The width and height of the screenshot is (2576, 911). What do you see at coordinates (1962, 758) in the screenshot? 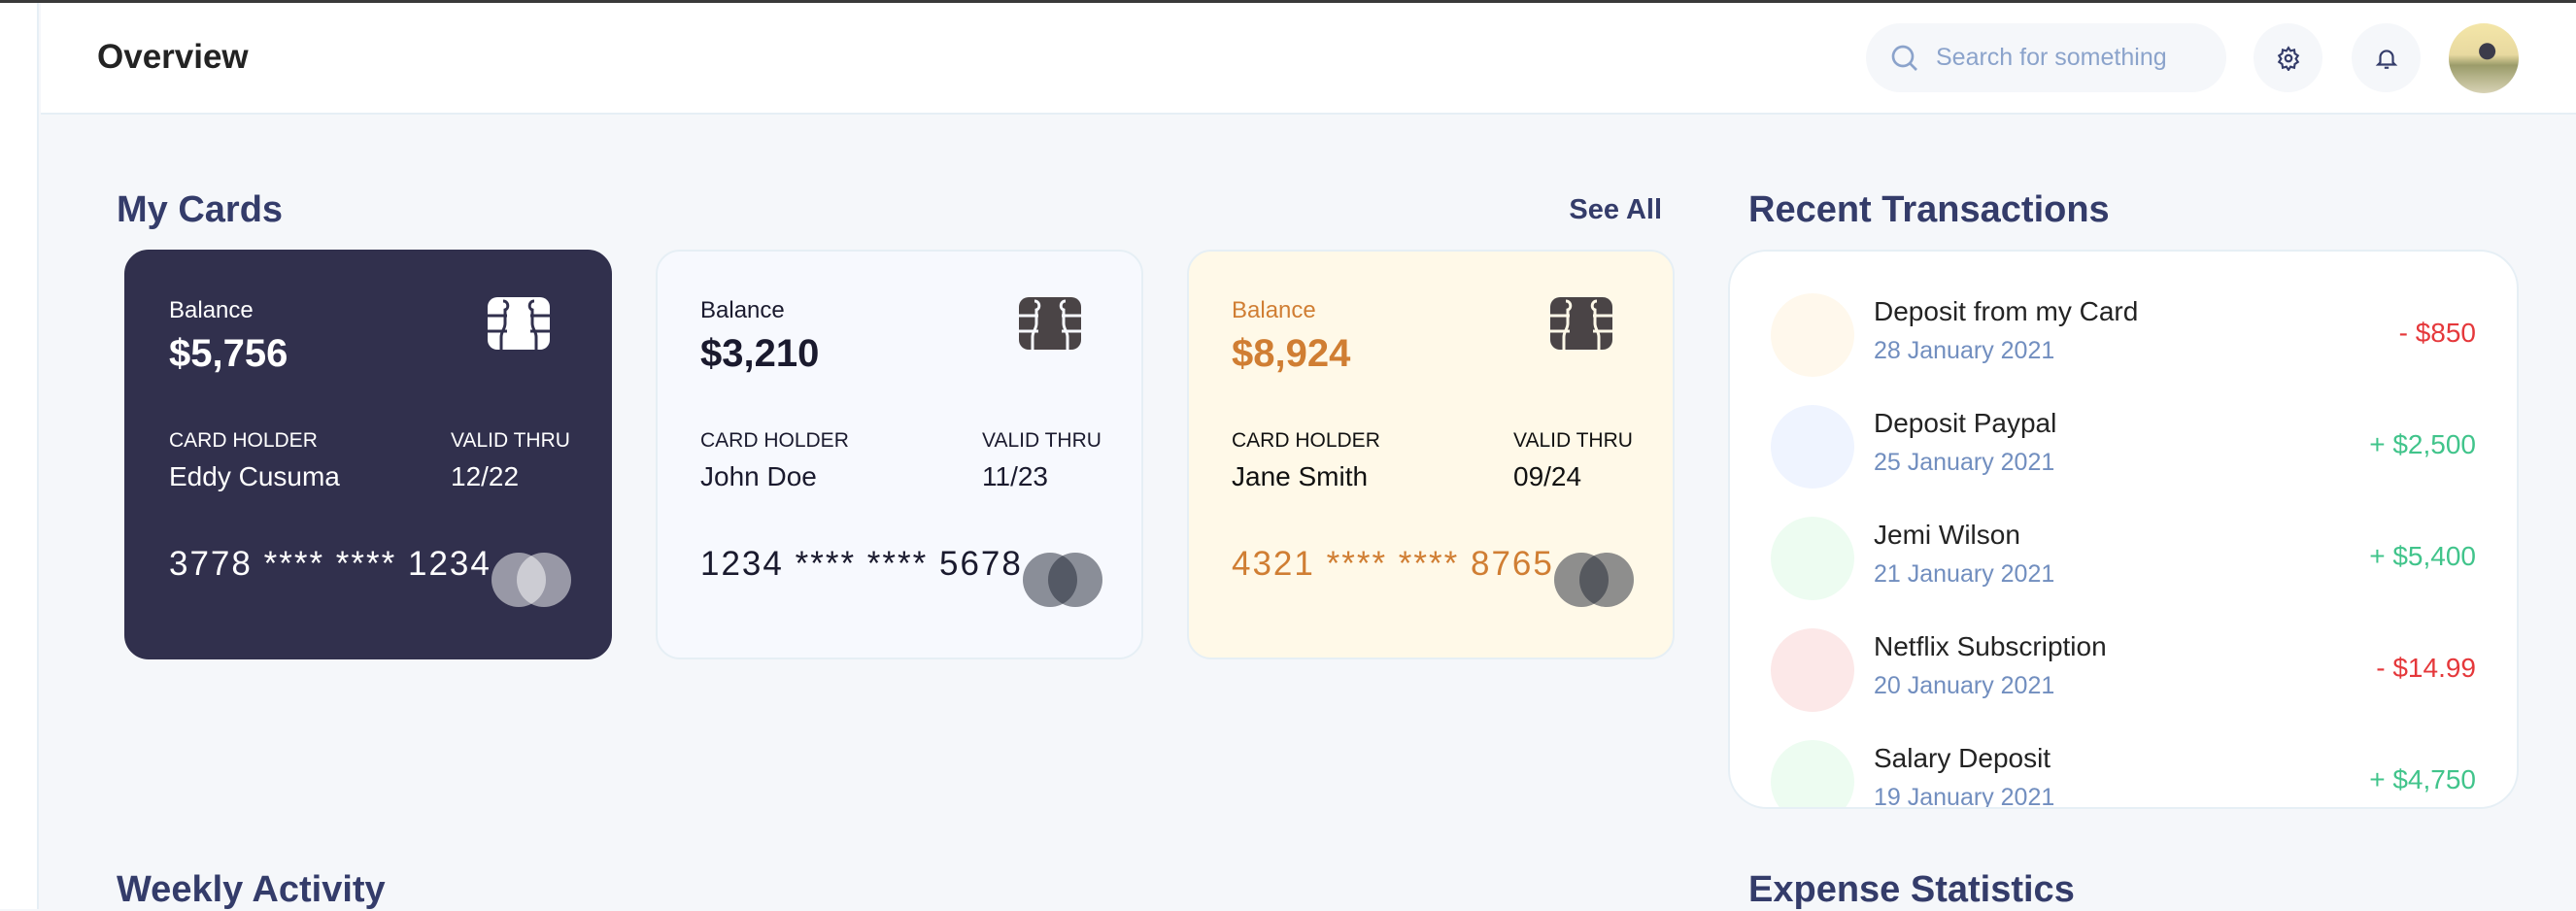
I see `transaction-name: Salary Deposit` at bounding box center [1962, 758].